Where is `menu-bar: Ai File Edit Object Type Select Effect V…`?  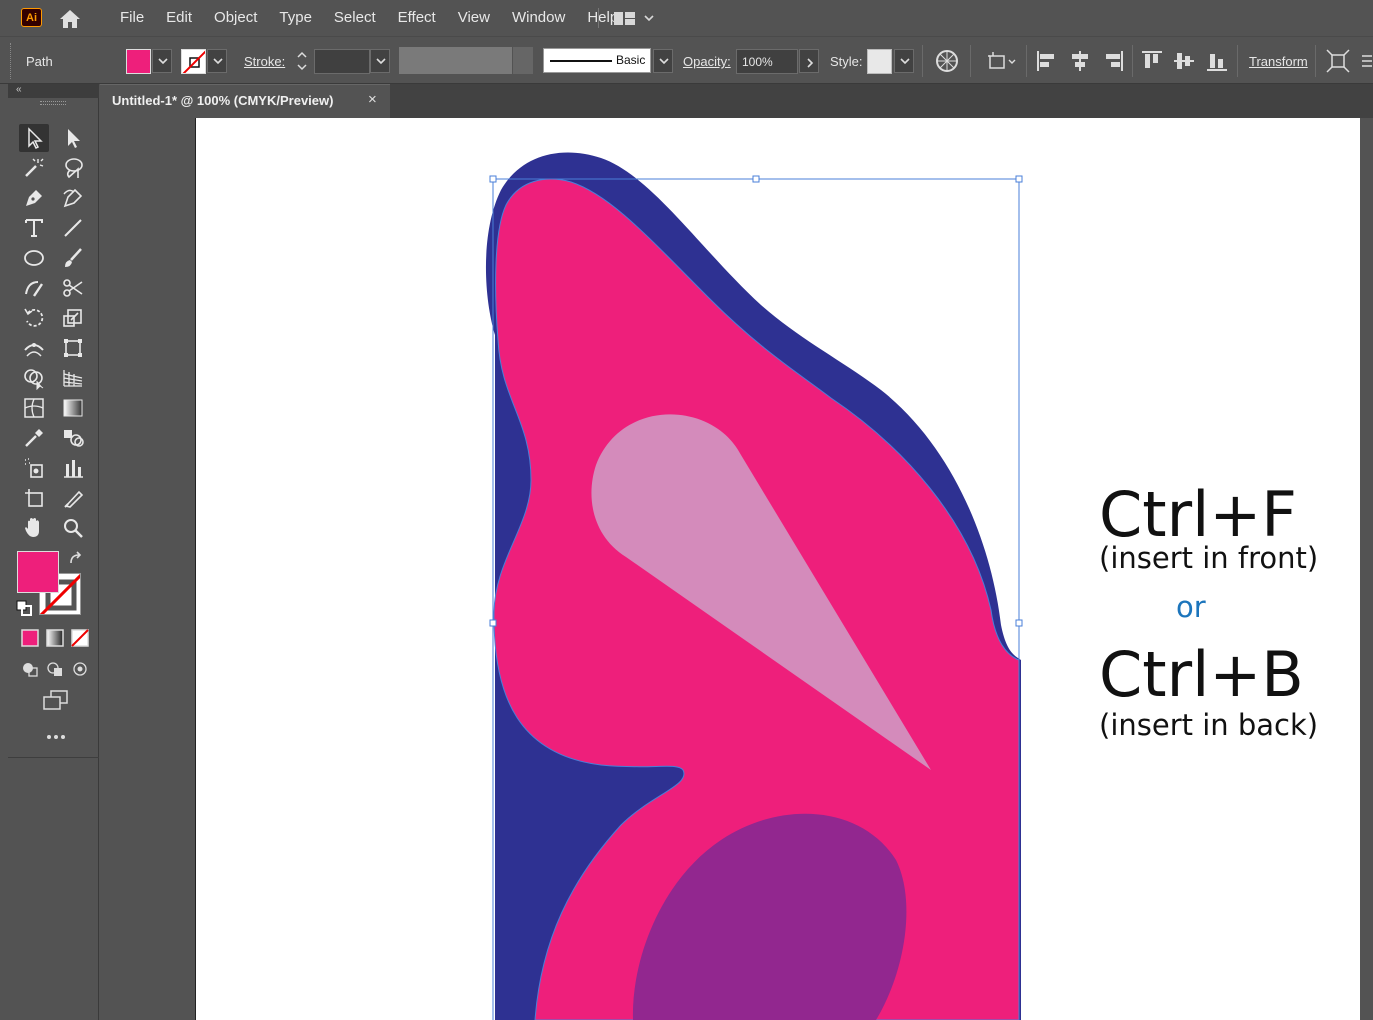
menu-bar: Ai File Edit Object Type Select Effect V… is located at coordinates (686, 18).